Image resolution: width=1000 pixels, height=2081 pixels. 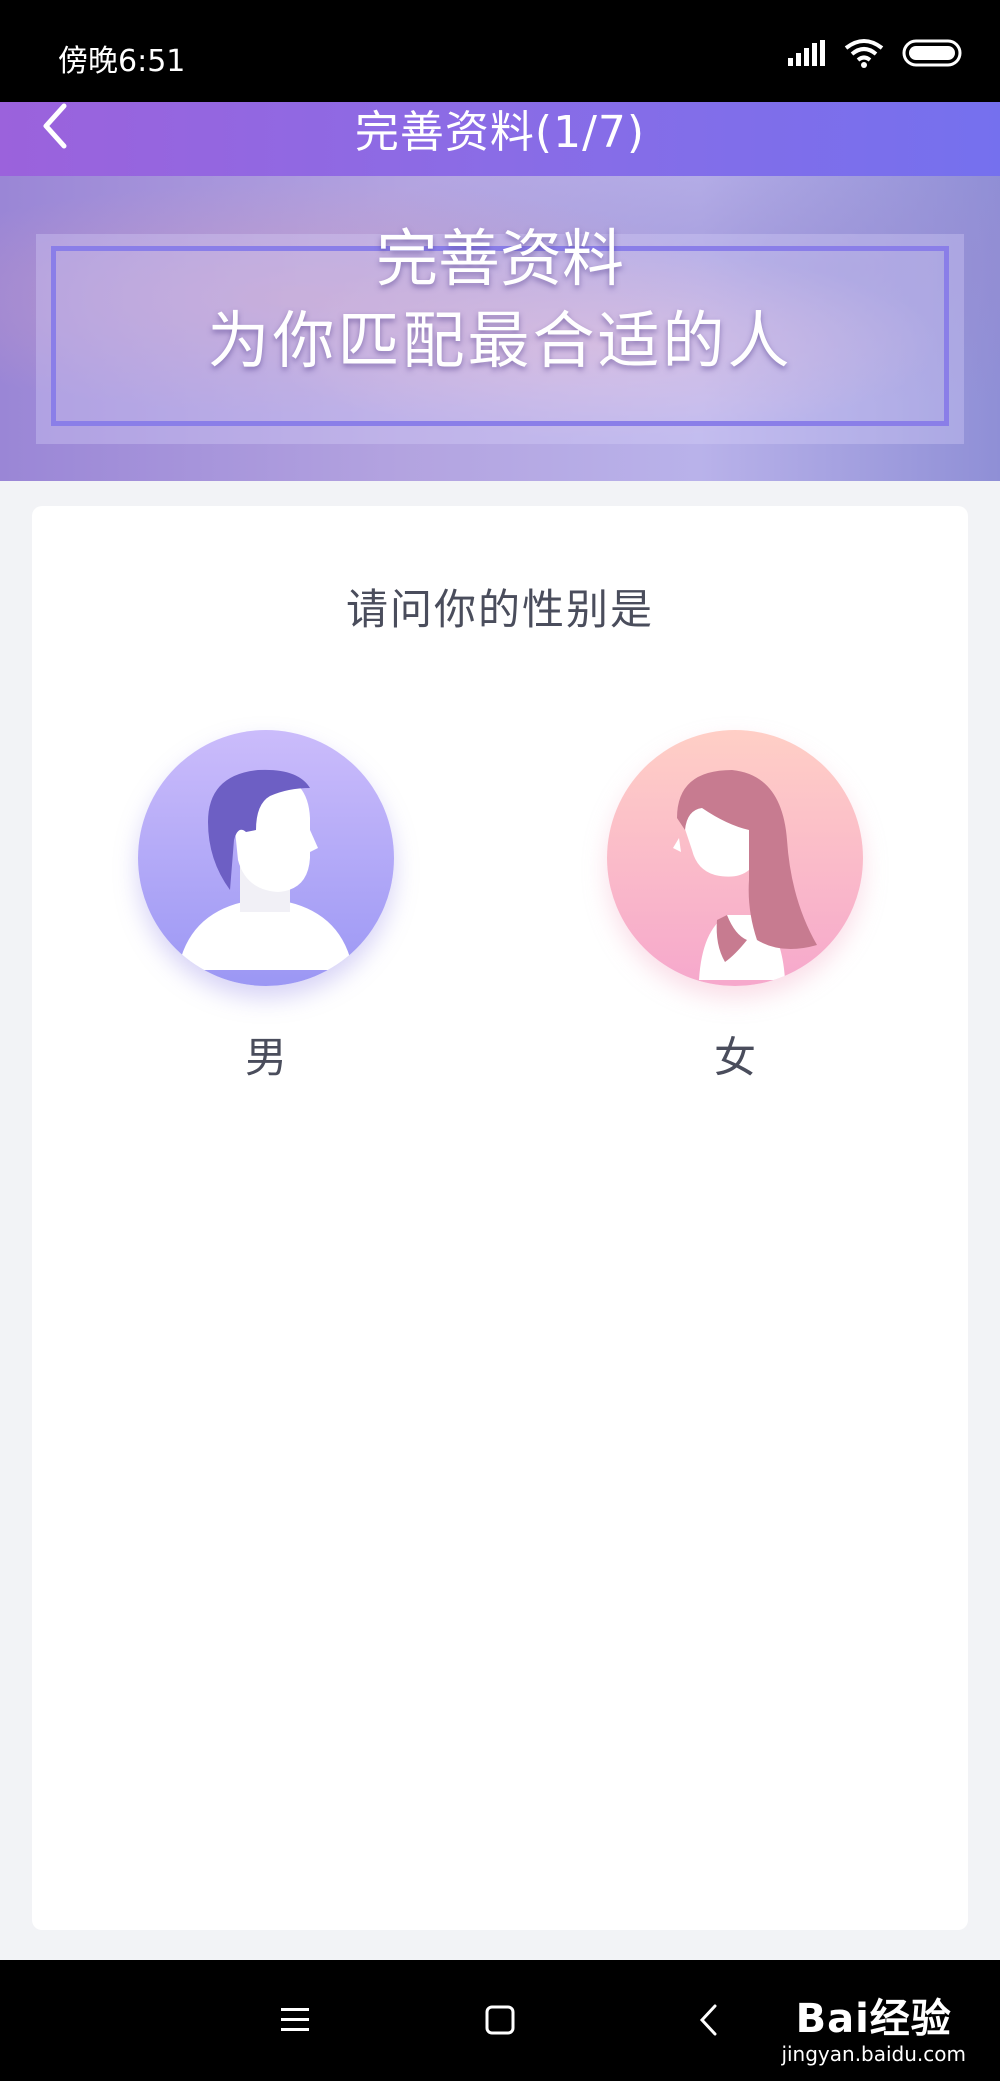 What do you see at coordinates (500, 132) in the screenshot?
I see `page-title: 完善资料(1/7)` at bounding box center [500, 132].